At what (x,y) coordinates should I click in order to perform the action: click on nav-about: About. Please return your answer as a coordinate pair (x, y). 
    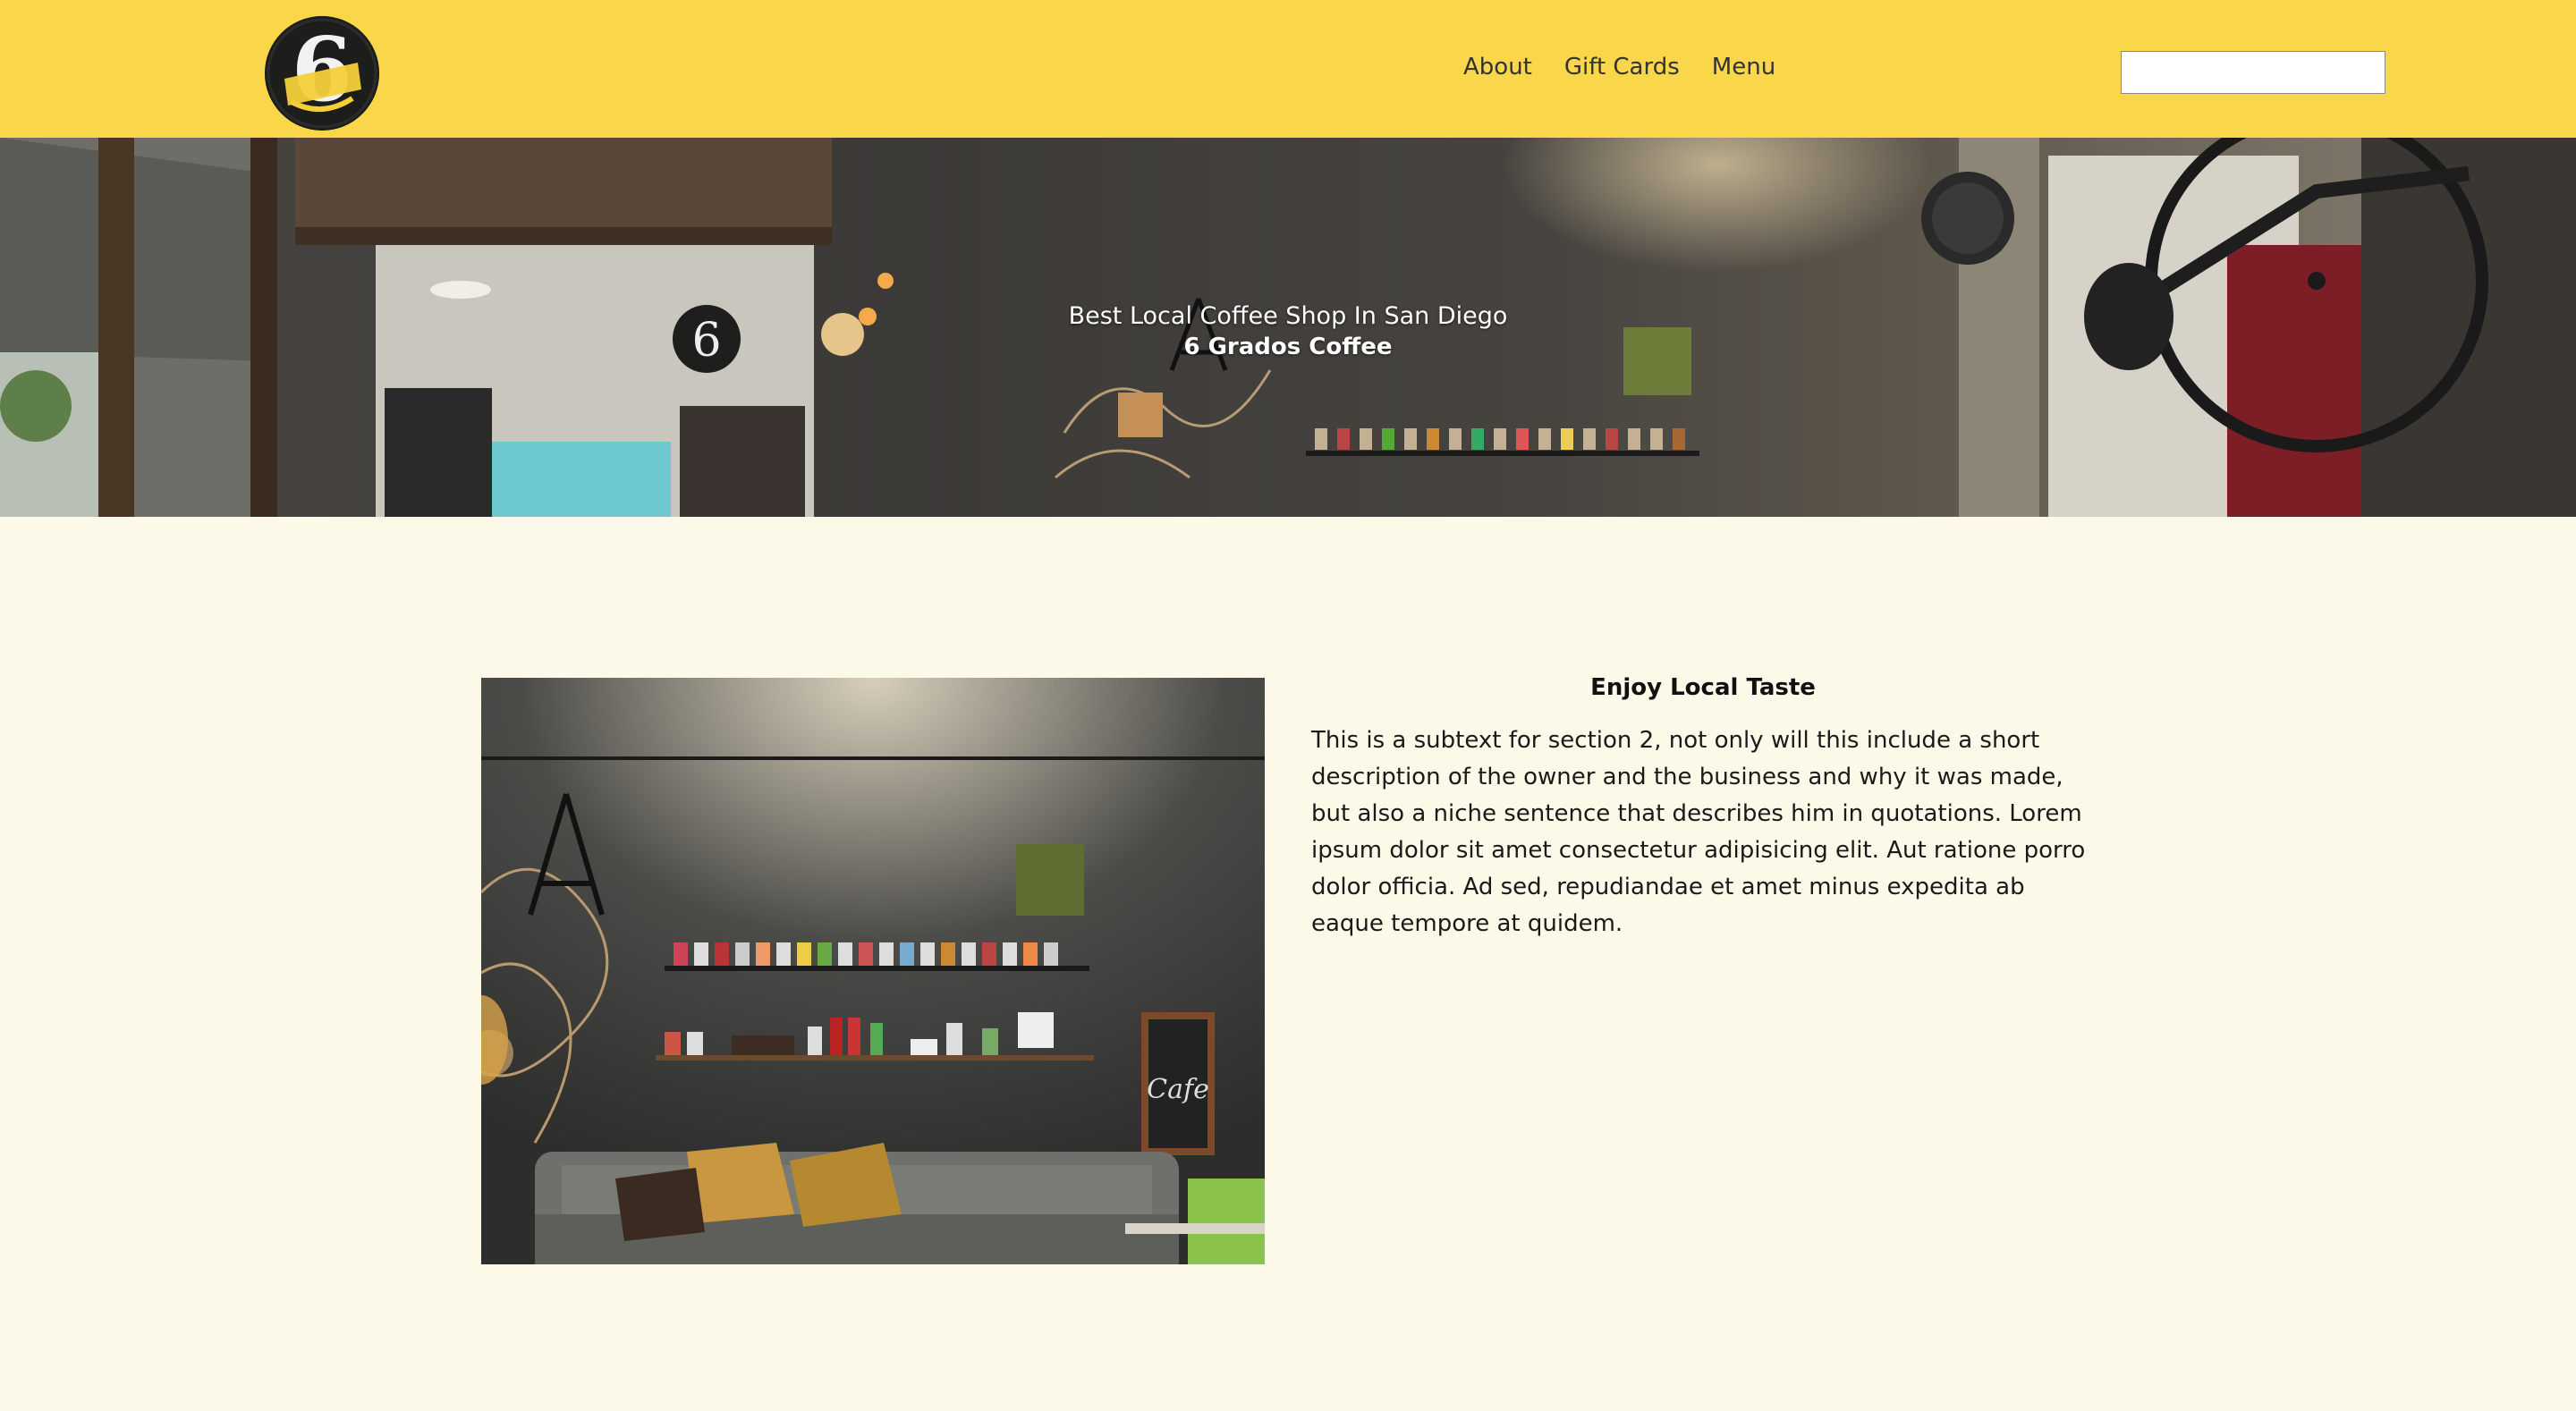
    Looking at the image, I should click on (1497, 67).